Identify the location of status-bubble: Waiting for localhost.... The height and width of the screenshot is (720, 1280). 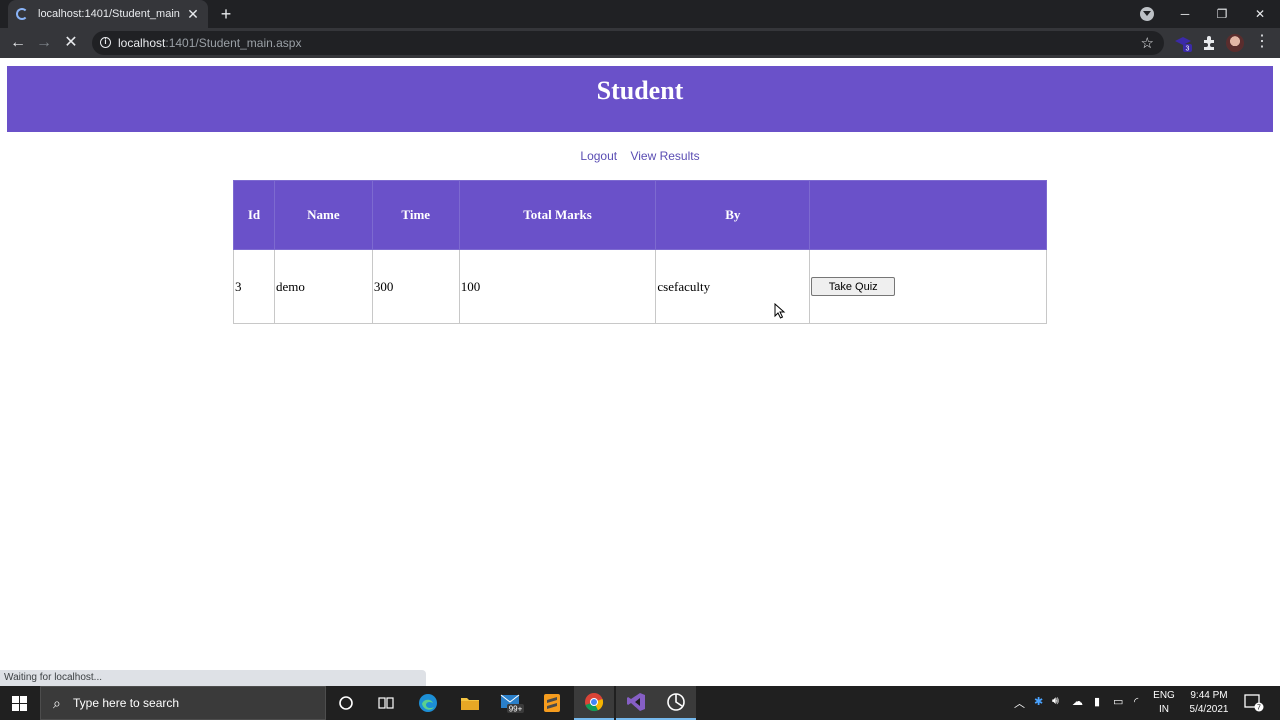
(213, 678).